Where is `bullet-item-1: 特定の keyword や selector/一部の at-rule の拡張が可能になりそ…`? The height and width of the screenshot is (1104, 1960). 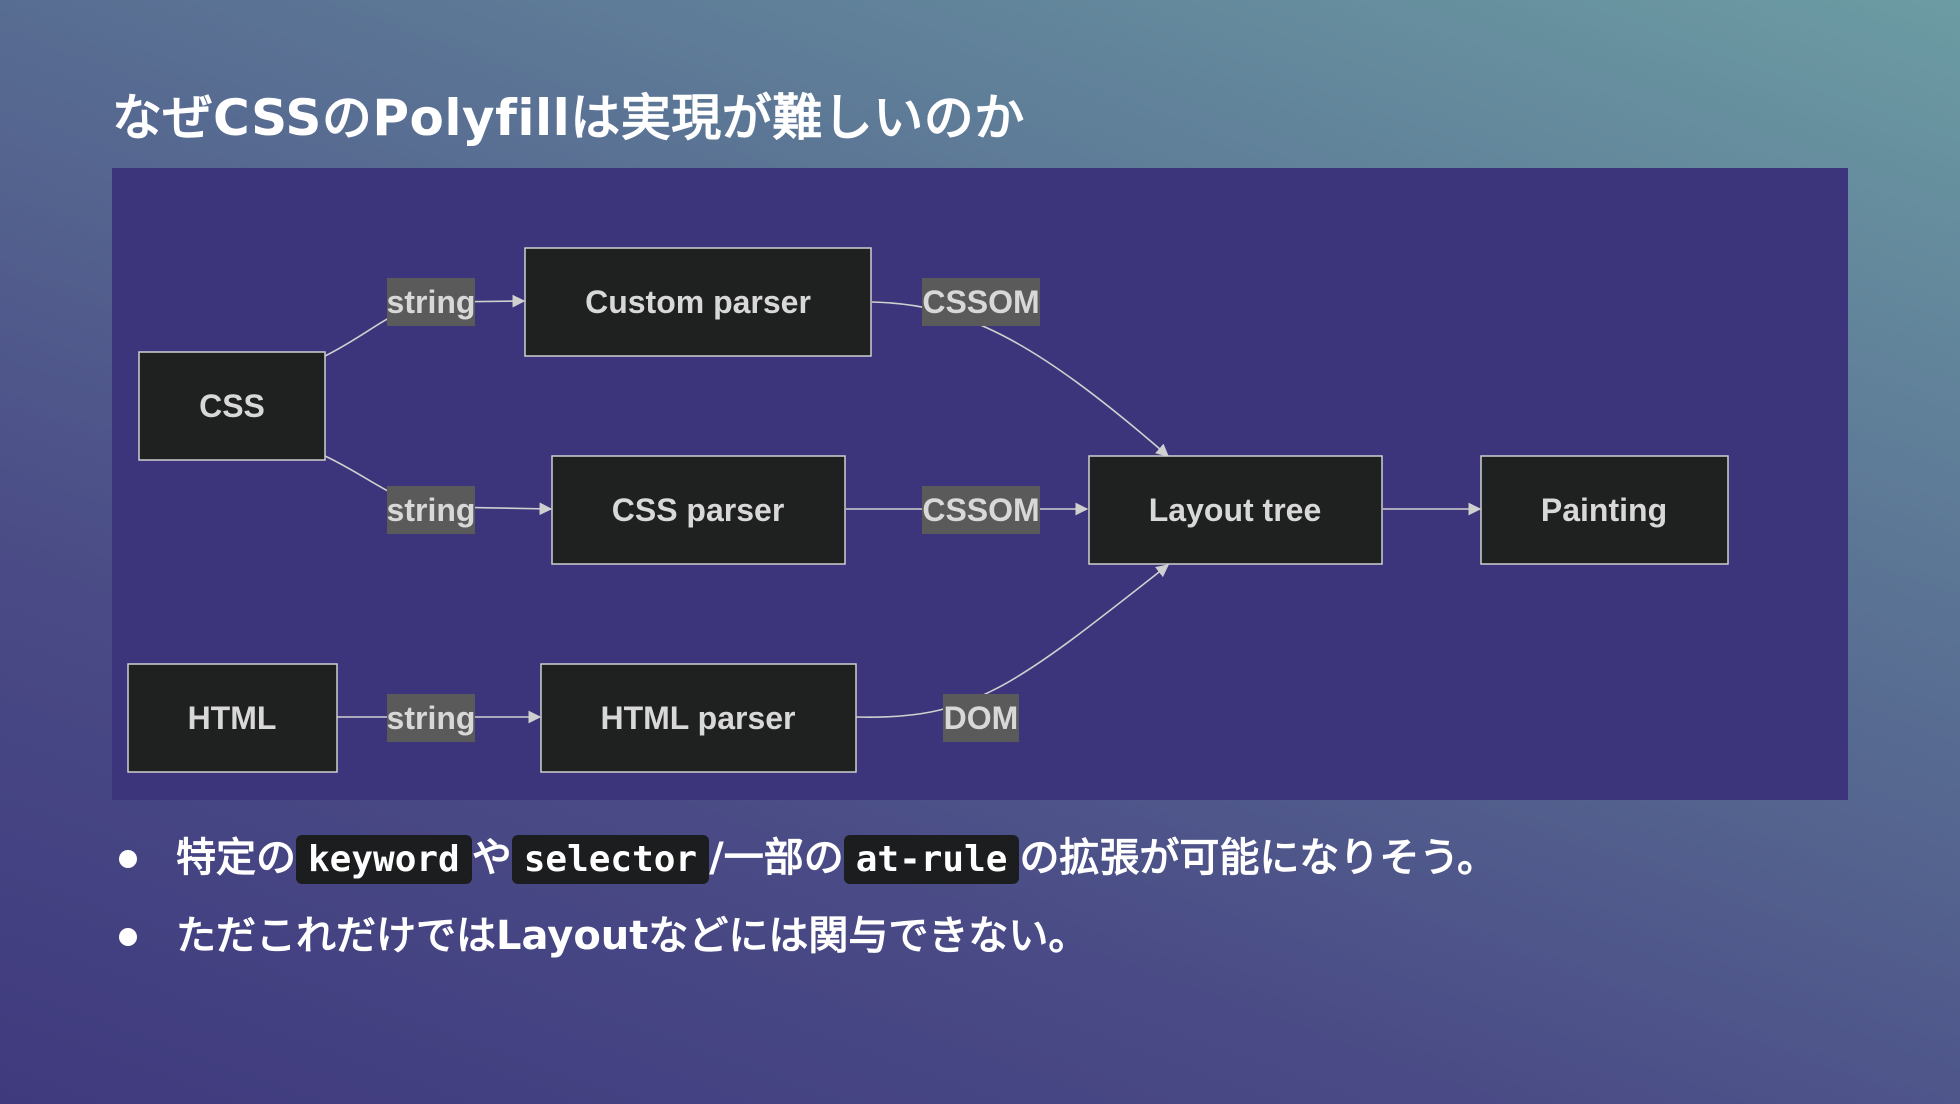 bullet-item-1: 特定の keyword や selector/一部の at-rule の拡張が可能になりそ… is located at coordinates (804, 865).